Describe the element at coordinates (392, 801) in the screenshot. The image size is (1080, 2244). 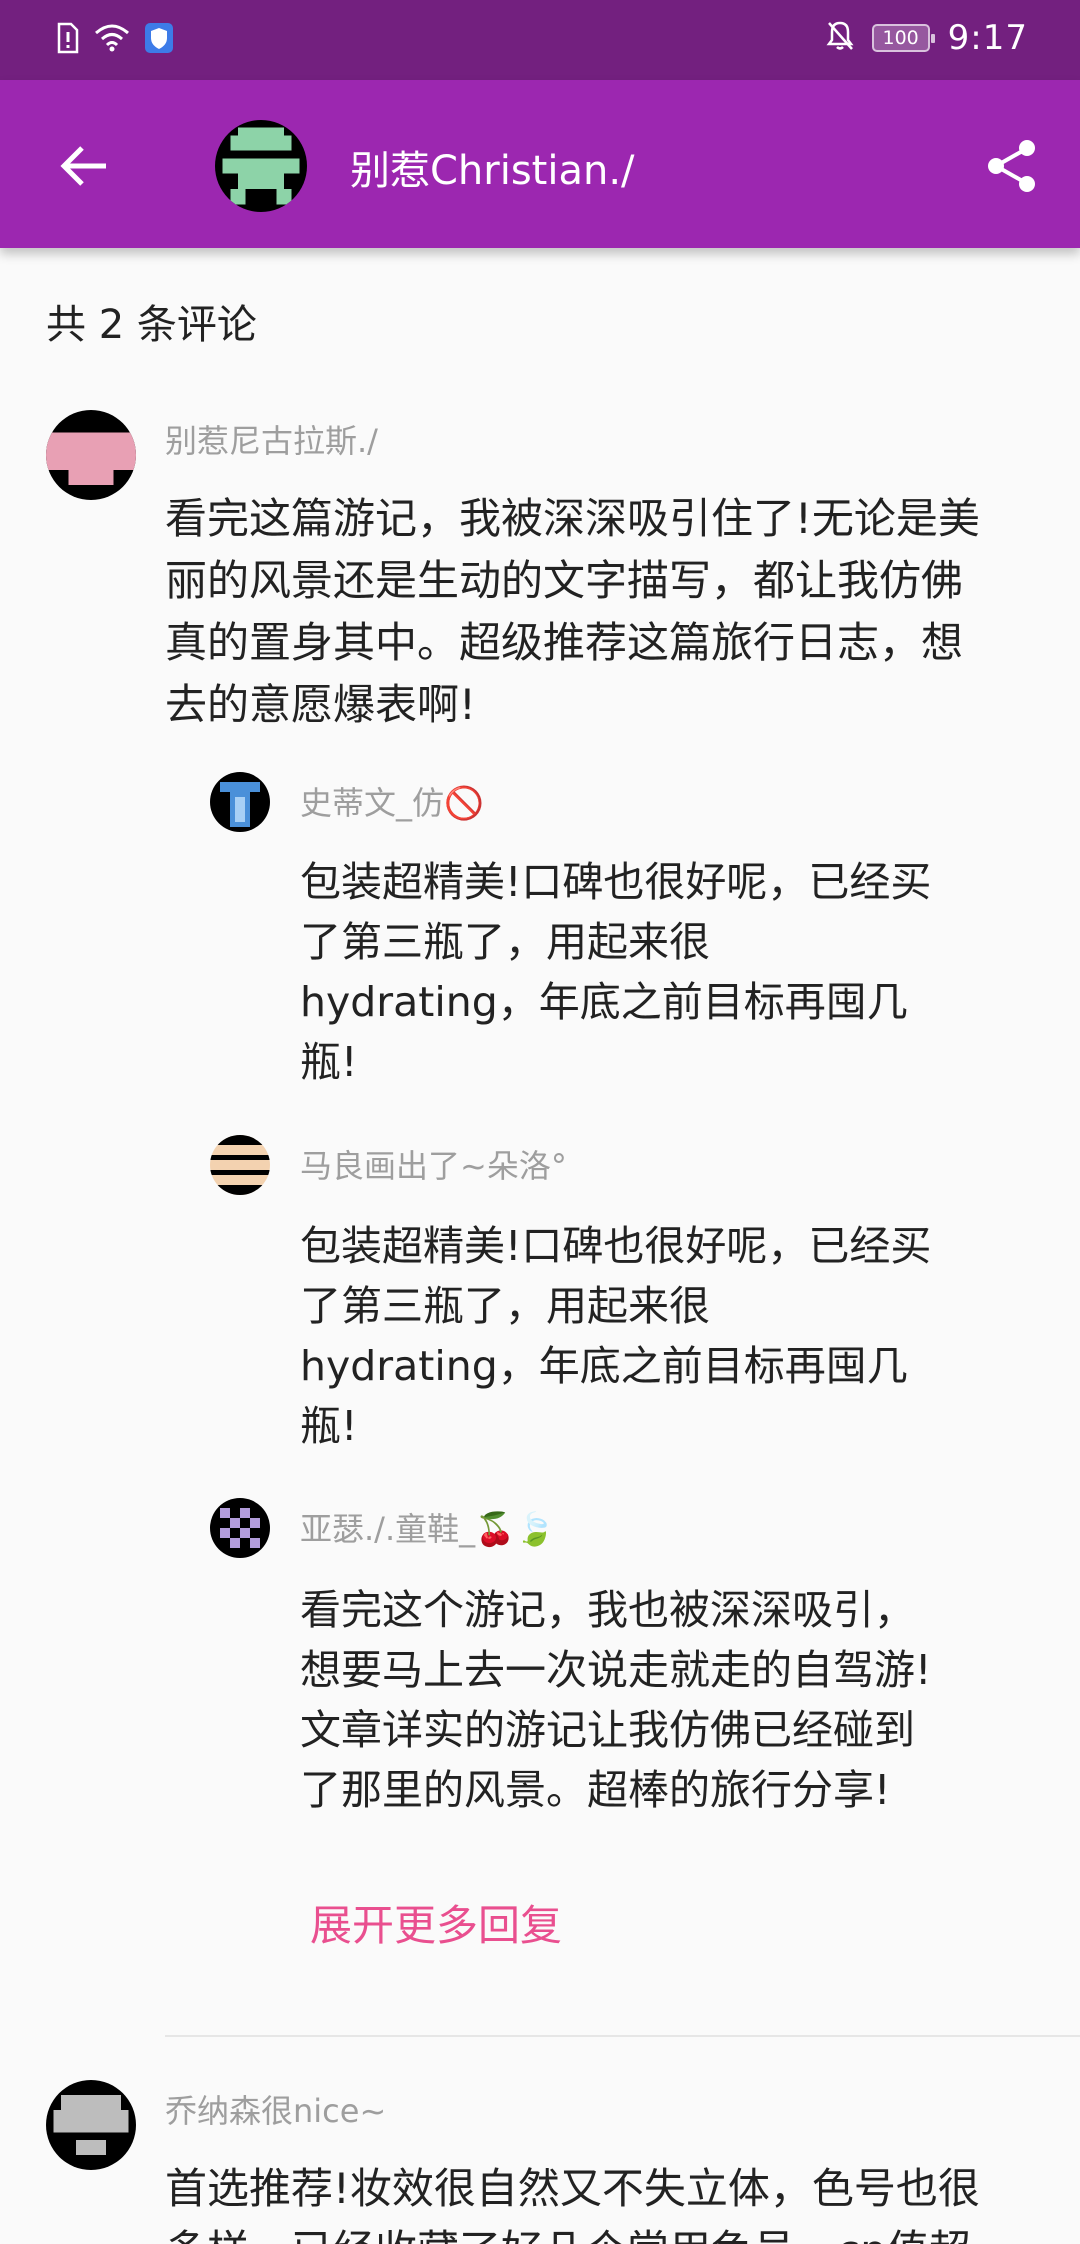
I see `reply-author: 史蒂文_仿🚫` at that location.